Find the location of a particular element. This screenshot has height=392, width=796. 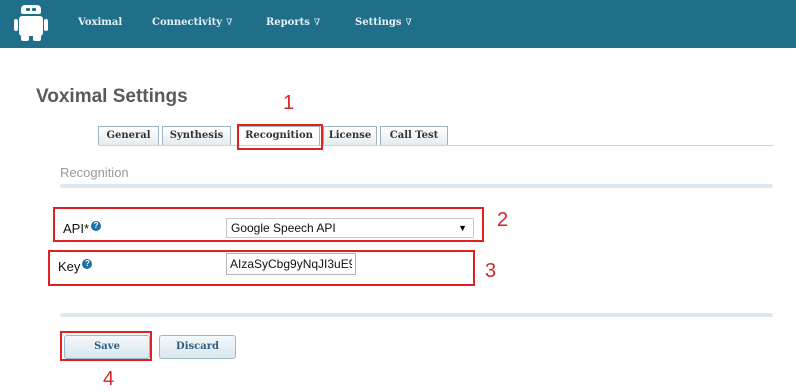

nav-reports: Reports ∇ is located at coordinates (293, 22).